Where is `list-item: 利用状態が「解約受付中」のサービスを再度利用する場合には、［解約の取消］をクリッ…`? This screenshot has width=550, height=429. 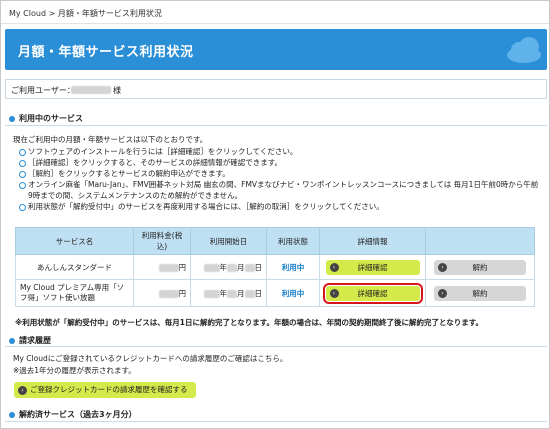
list-item: 利用状態が「解約受付中」のサービスを再度利用する場合には、［解約の取消］をクリッ… is located at coordinates (279, 206).